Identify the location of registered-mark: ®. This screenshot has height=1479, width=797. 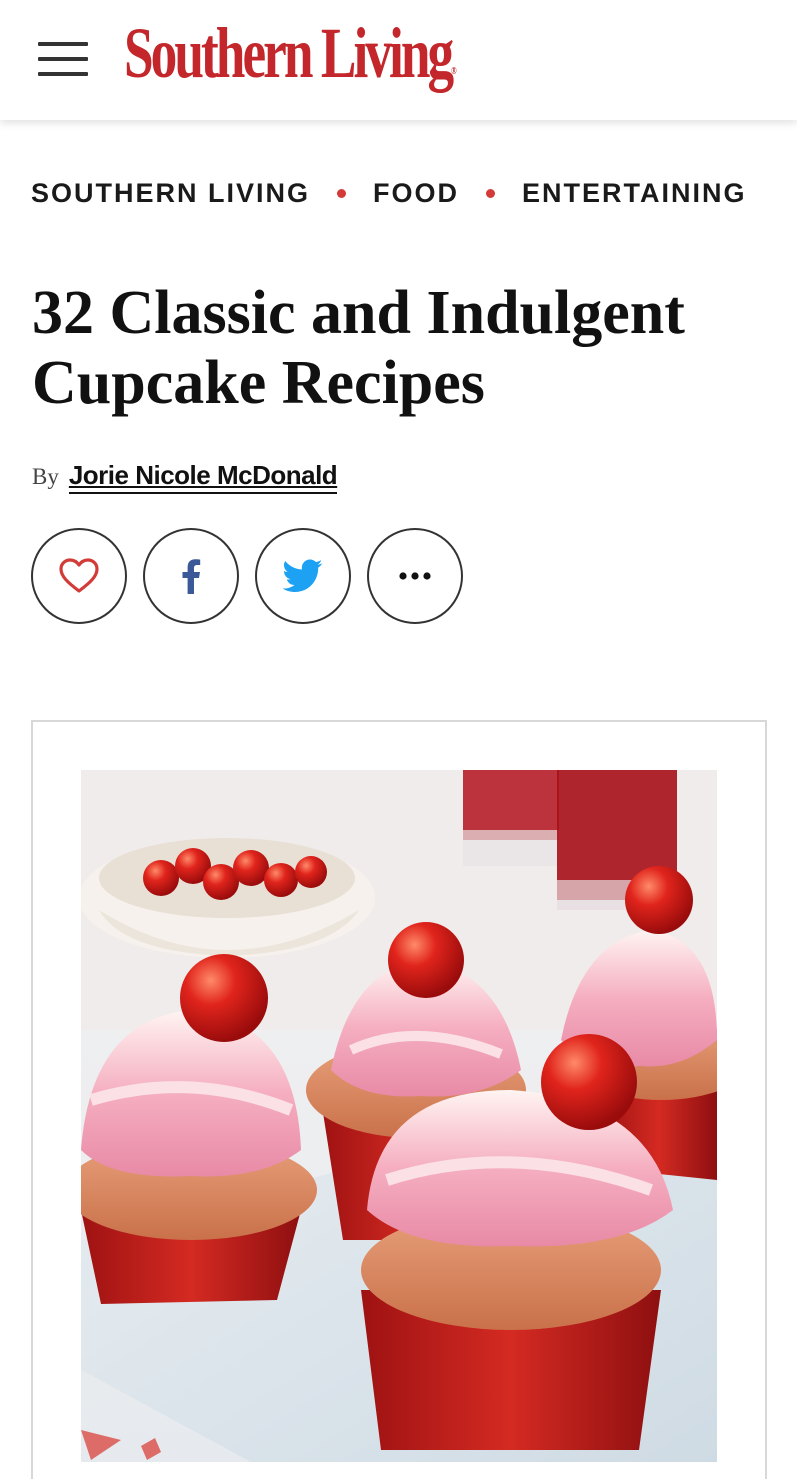
(454, 71).